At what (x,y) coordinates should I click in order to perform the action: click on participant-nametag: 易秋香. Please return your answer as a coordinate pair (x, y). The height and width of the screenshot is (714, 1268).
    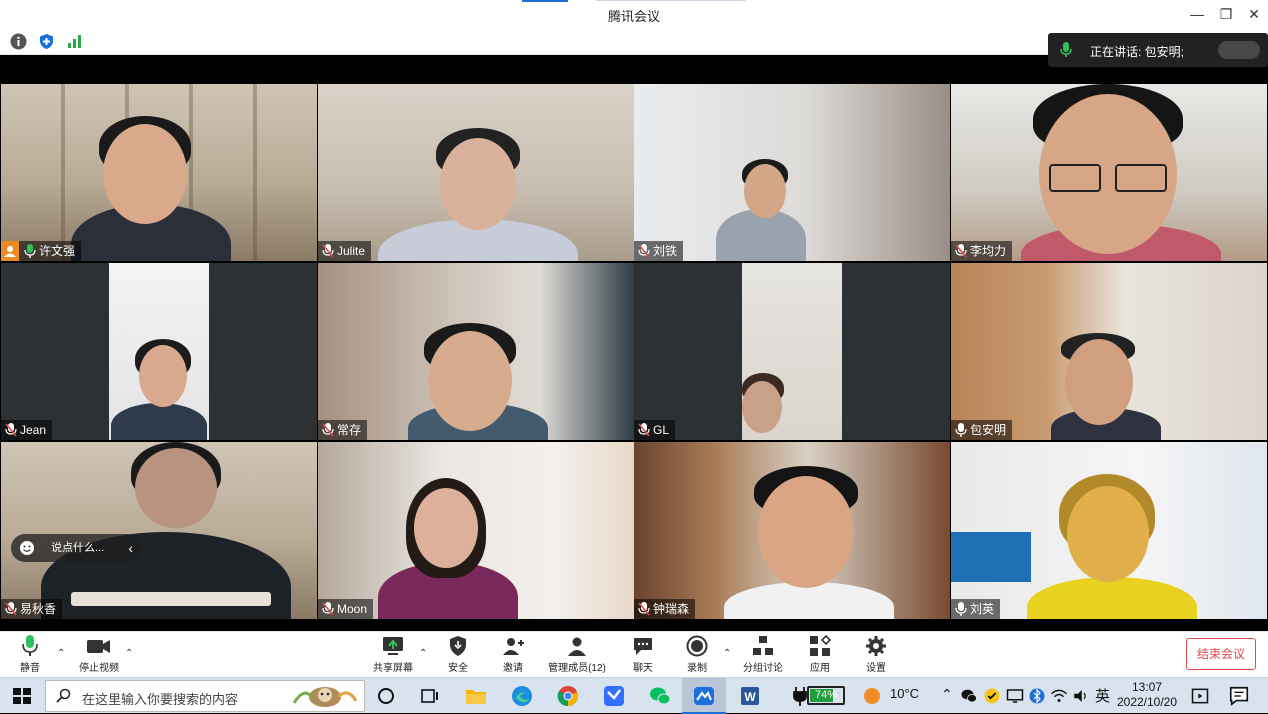
    Looking at the image, I should click on (32, 609).